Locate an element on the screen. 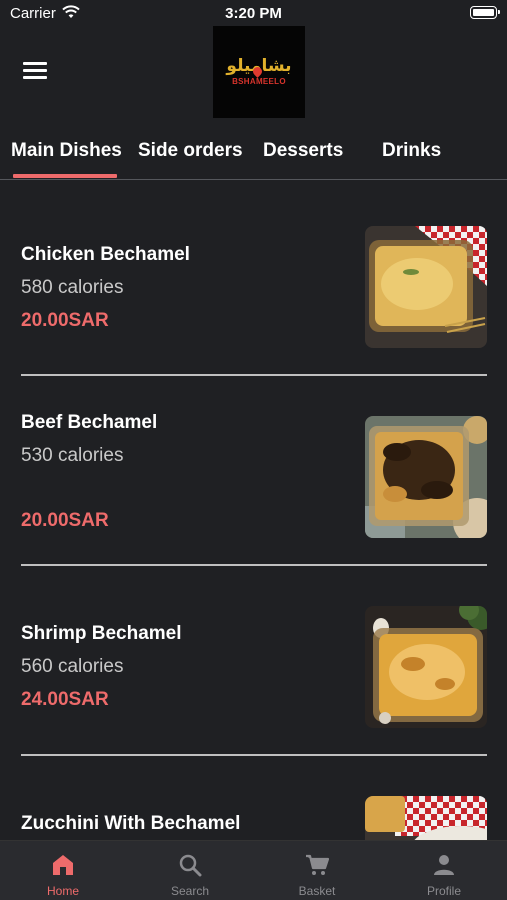 The height and width of the screenshot is (900, 507). dish-image-beef-bechamel is located at coordinates (426, 477).